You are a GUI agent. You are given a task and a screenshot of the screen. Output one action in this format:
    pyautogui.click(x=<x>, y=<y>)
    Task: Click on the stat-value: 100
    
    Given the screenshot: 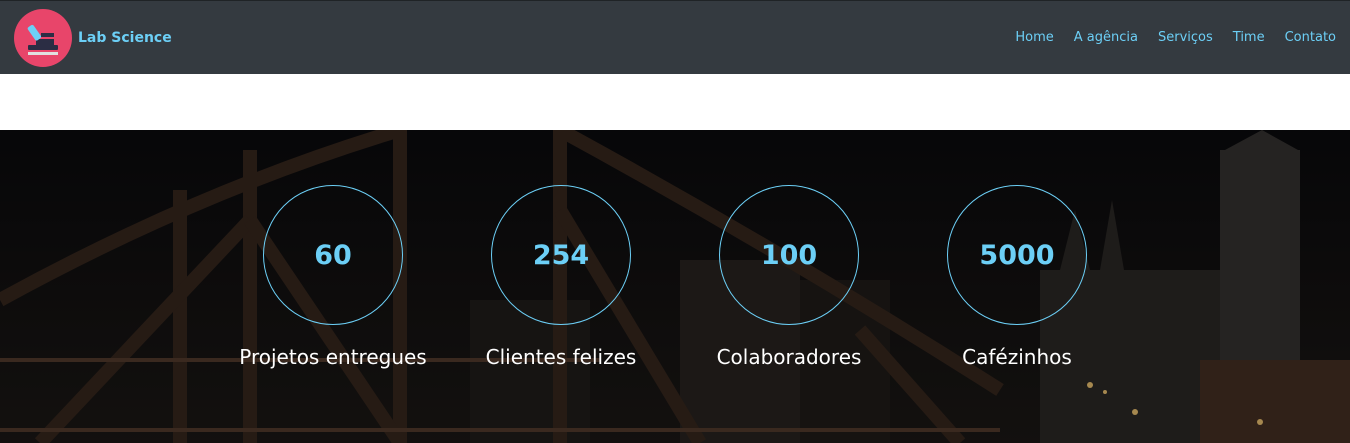 What is the action you would take?
    pyautogui.click(x=789, y=255)
    